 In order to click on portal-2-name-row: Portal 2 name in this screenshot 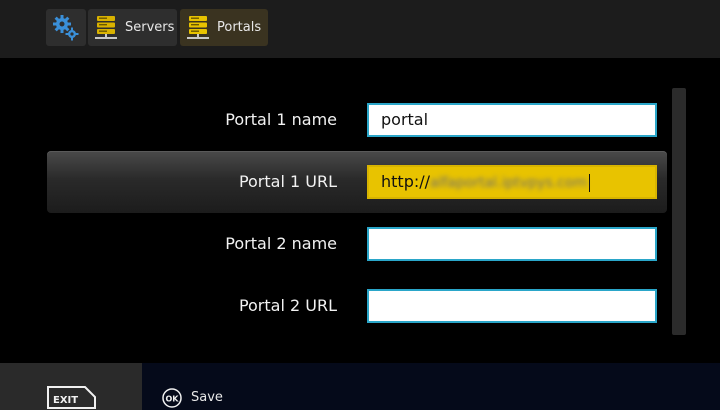, I will do `click(357, 244)`.